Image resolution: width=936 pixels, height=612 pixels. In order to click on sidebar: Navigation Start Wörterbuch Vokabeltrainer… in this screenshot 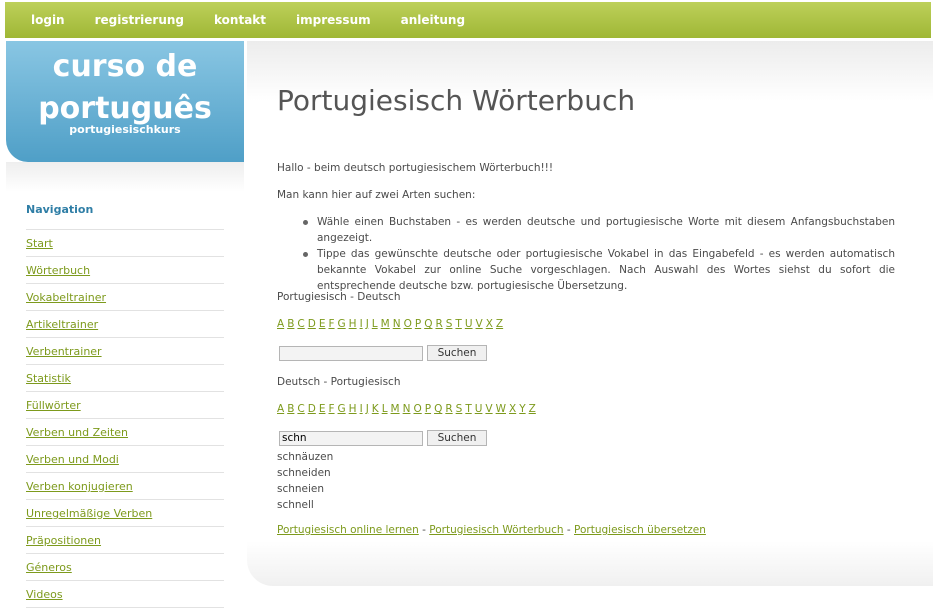, I will do `click(125, 403)`.